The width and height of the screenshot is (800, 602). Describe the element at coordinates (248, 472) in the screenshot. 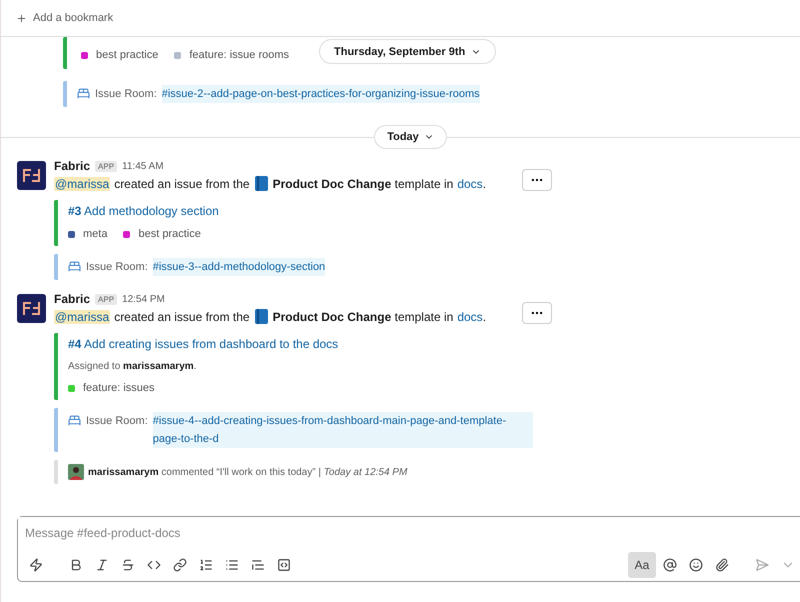

I see `comment-text: marissamarym commented “I'll work on this today” | Today at 12:54 PM` at that location.